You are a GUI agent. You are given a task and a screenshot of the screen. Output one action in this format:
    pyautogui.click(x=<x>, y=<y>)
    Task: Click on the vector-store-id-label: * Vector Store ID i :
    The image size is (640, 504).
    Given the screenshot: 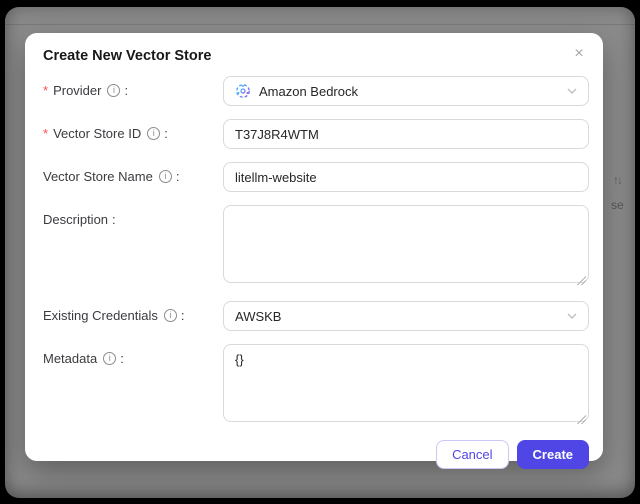 What is the action you would take?
    pyautogui.click(x=131, y=130)
    